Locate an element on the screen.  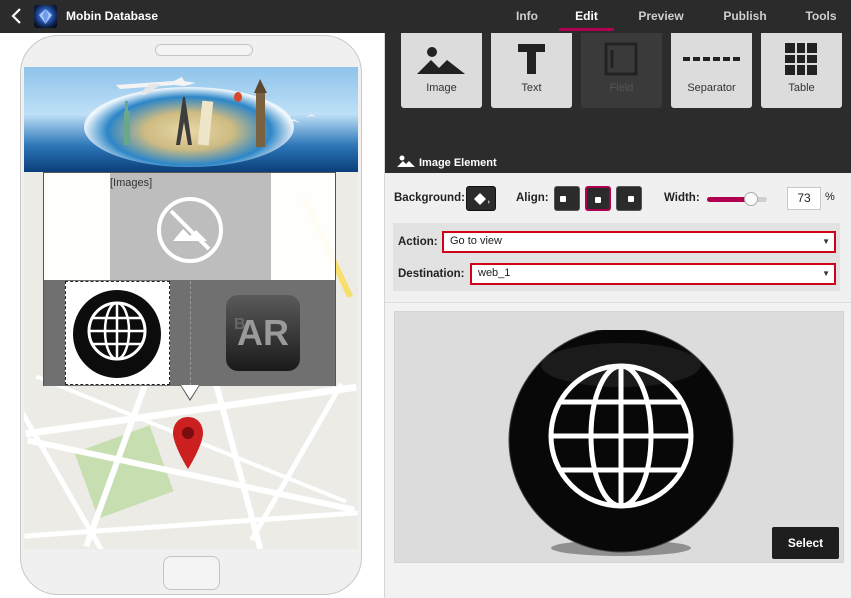
destination-label: Destination: is located at coordinates (431, 274).